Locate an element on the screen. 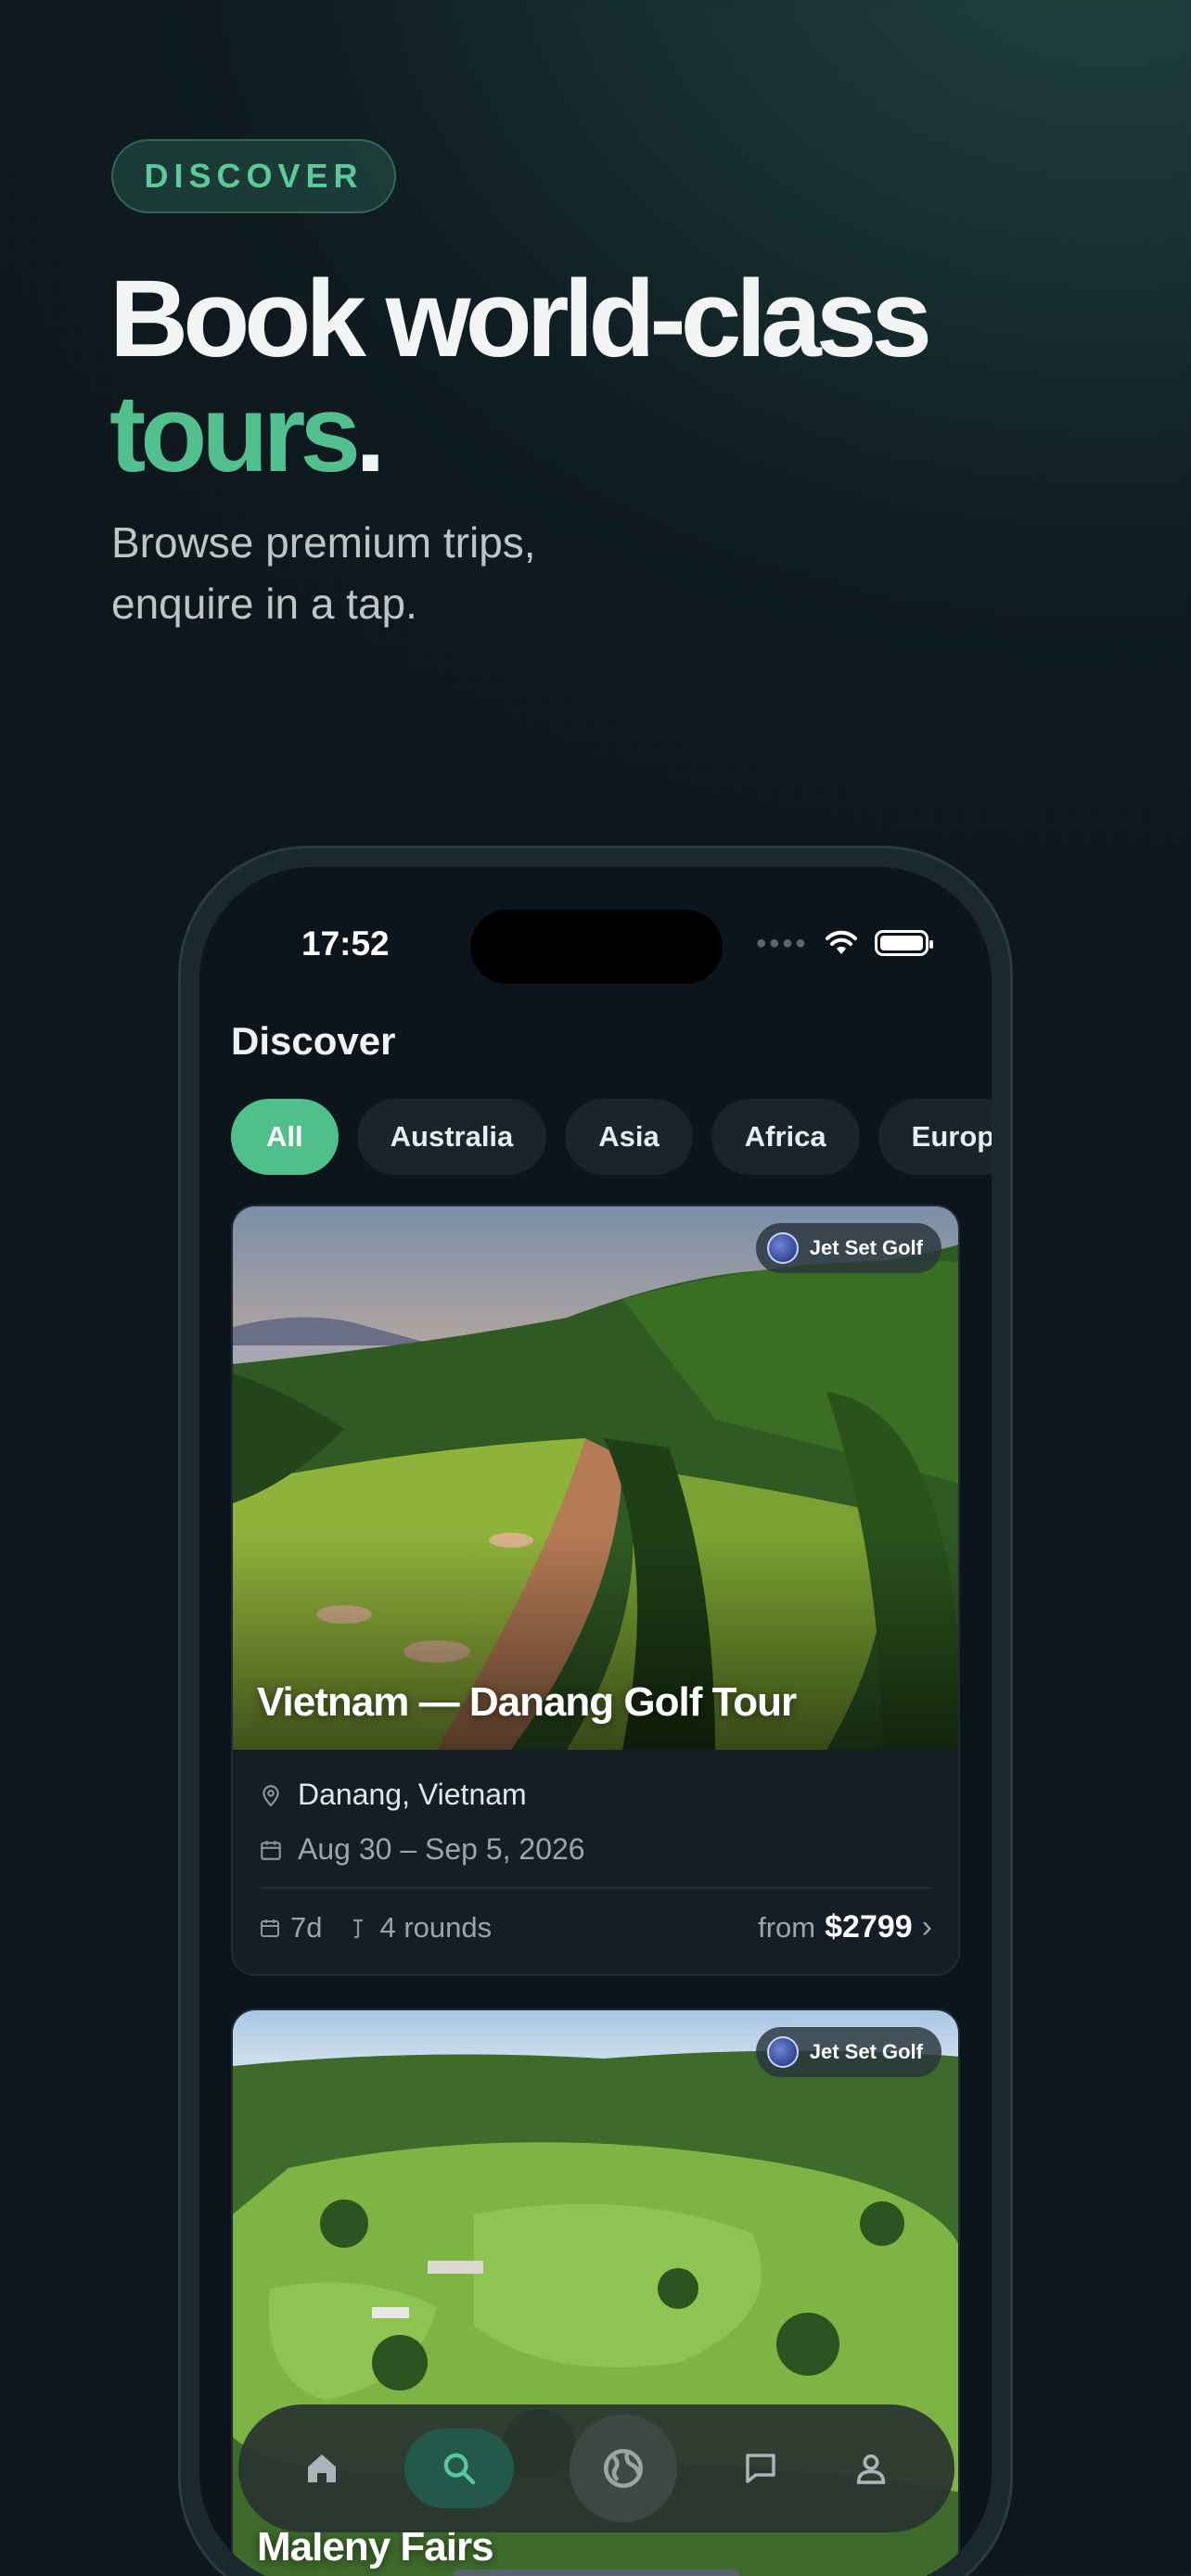  tour-summary-row: 7d 4 rounds from $2799 › is located at coordinates (595, 1927).